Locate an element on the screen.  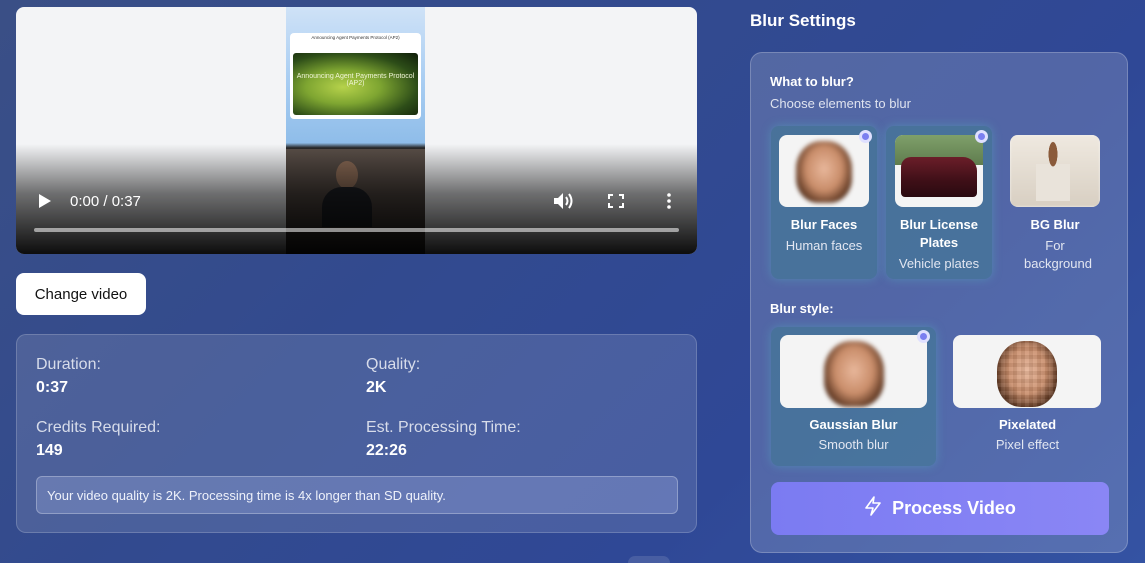
what-to-blur-subtitle: Choose elements to blur is located at coordinates (840, 103).